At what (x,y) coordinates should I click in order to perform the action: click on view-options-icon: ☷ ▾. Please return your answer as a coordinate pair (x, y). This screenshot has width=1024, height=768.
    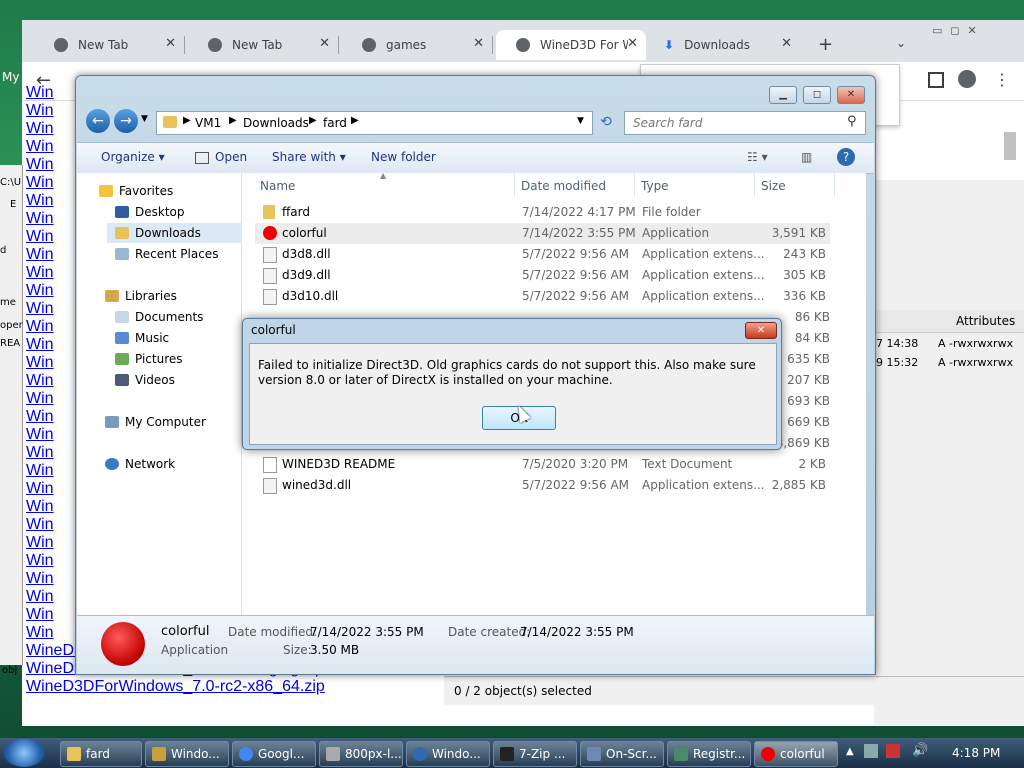
    Looking at the image, I should click on (757, 157).